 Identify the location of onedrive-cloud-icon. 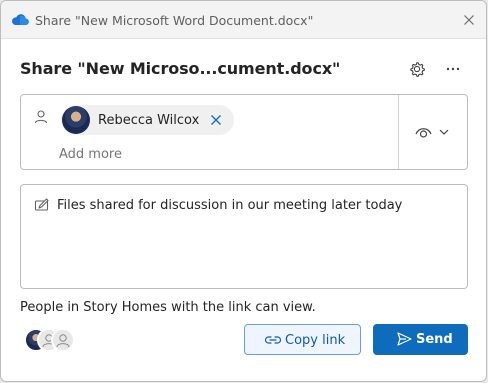
(20, 20).